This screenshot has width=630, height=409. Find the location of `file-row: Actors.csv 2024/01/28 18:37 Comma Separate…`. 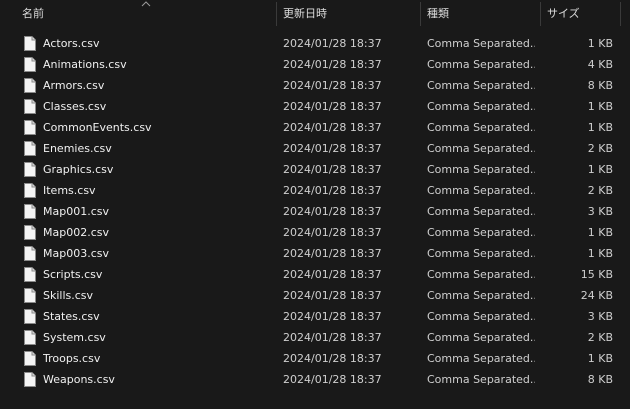

file-row: Actors.csv 2024/01/28 18:37 Comma Separate… is located at coordinates (315, 43).